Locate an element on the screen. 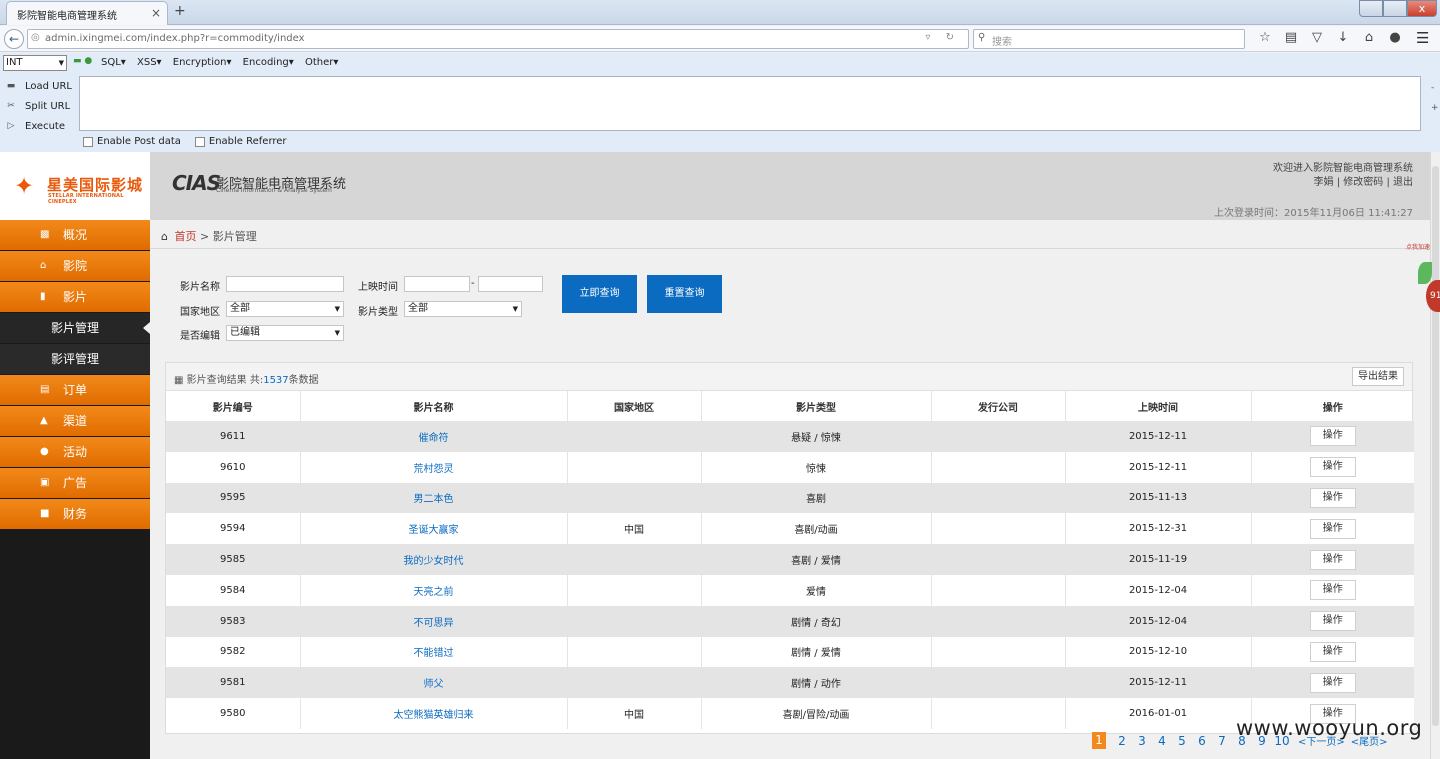 The height and width of the screenshot is (759, 1440). table-row: 9582 不能错过 剧情 / 爱情 2015-12-10 操作 is located at coordinates (790, 652).